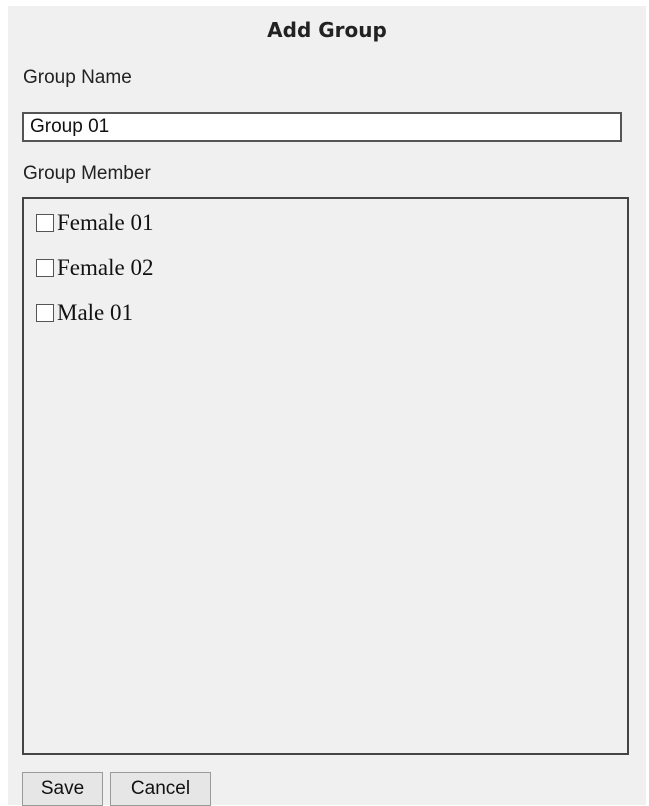 The height and width of the screenshot is (806, 649). I want to click on group-name-label: Group Name, so click(77, 77).